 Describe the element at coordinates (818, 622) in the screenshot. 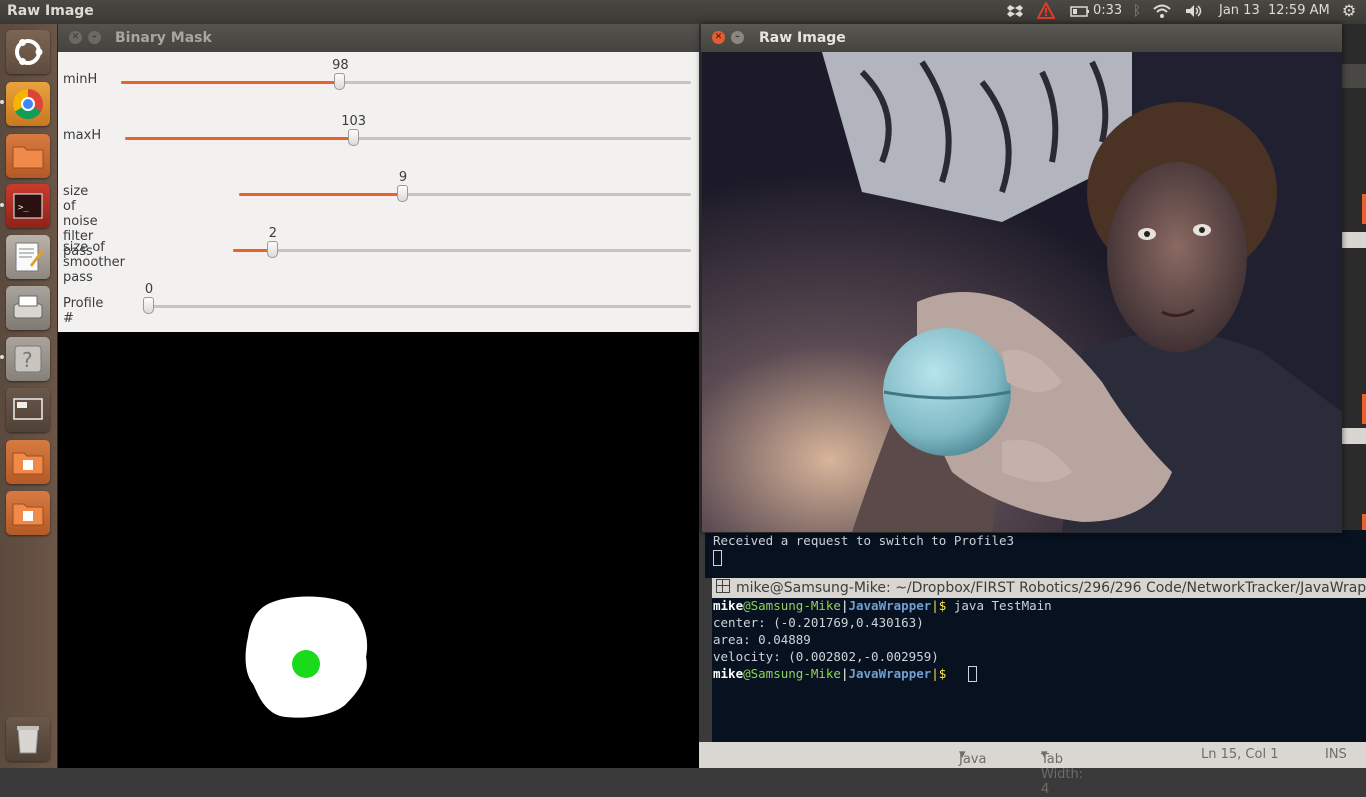

I see `output-center: center: (-0.201769,0.430163)` at that location.